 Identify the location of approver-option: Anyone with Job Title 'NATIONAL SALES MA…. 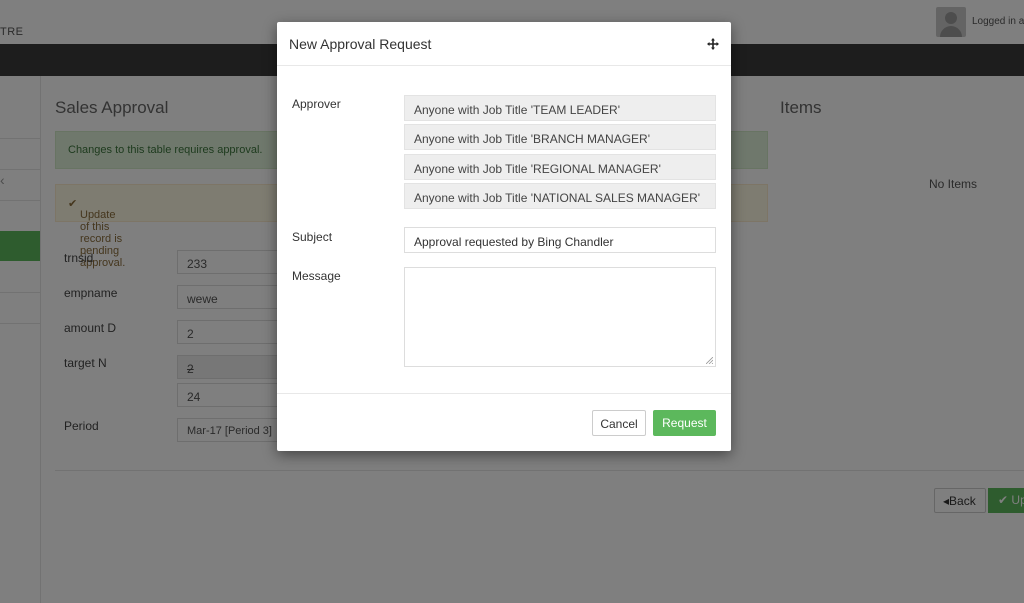
(560, 196).